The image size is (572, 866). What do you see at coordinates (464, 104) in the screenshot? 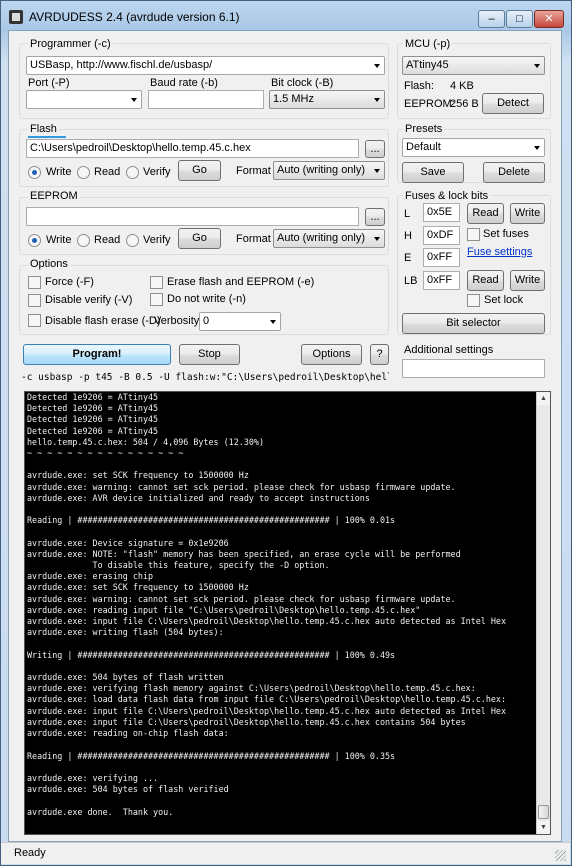
I see `eeprom-size-value: 256 B` at bounding box center [464, 104].